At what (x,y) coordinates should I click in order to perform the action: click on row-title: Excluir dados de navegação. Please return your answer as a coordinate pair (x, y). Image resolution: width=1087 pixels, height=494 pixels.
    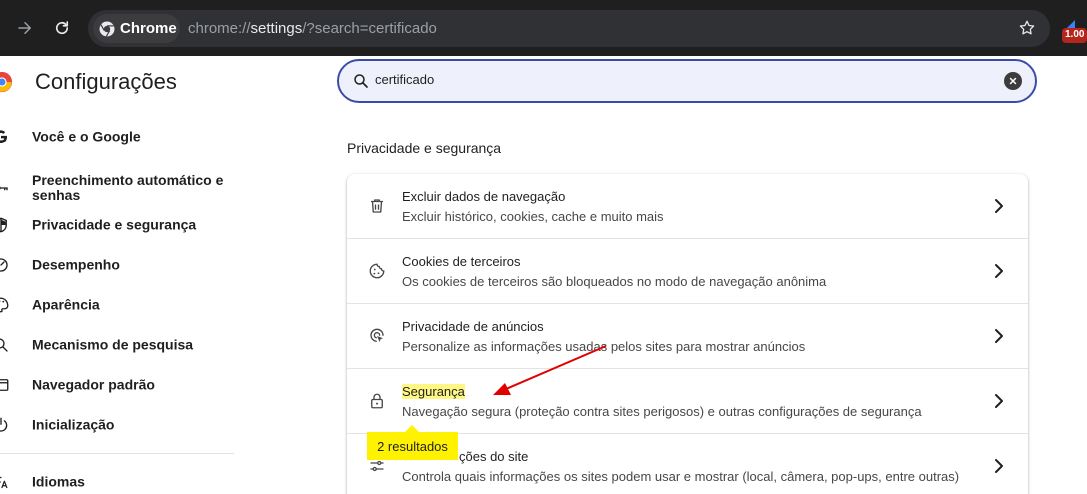
    Looking at the image, I should click on (484, 196).